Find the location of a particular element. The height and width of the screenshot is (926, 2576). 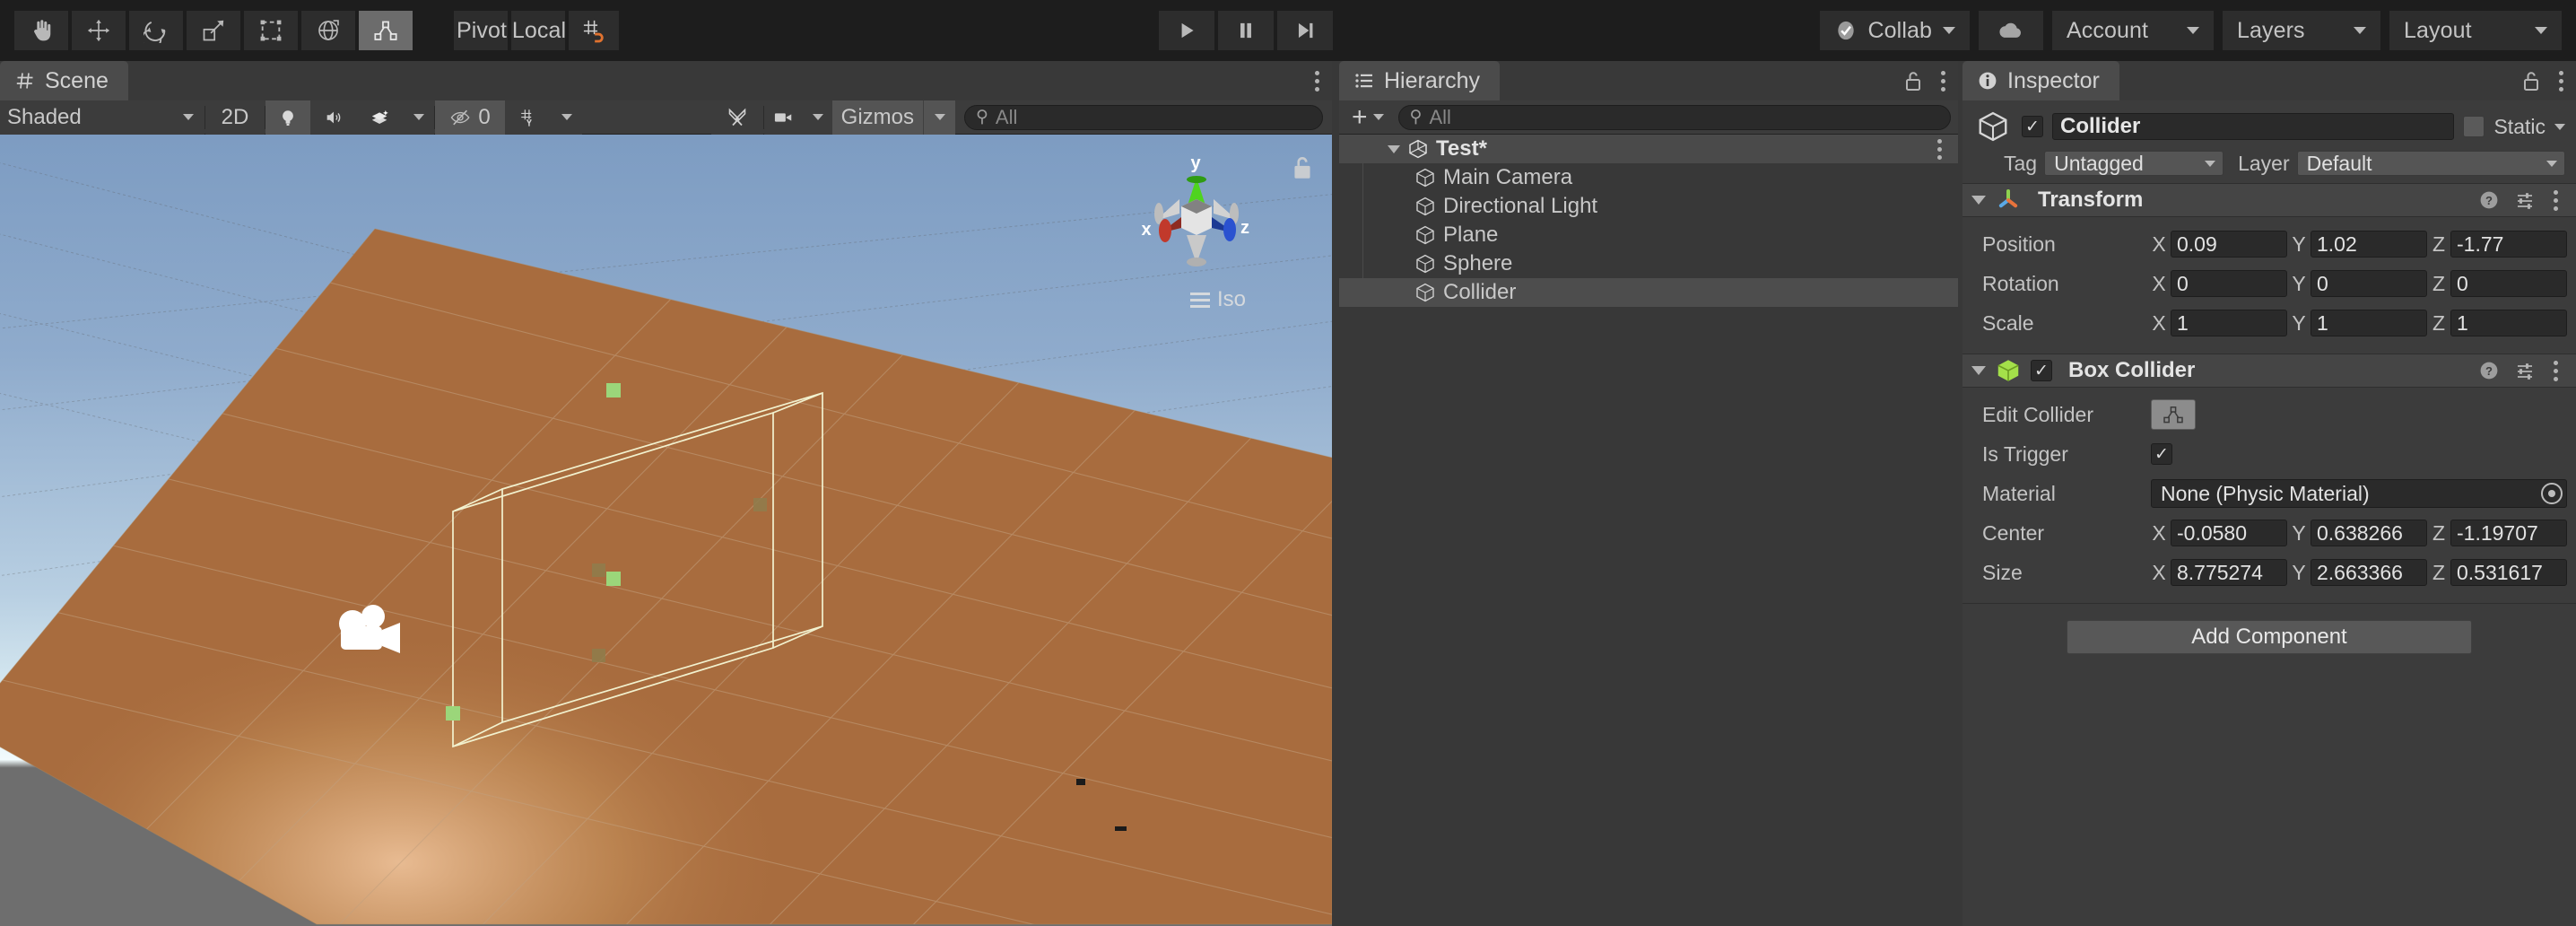

center-x-field: -0.0580 is located at coordinates (2229, 533).